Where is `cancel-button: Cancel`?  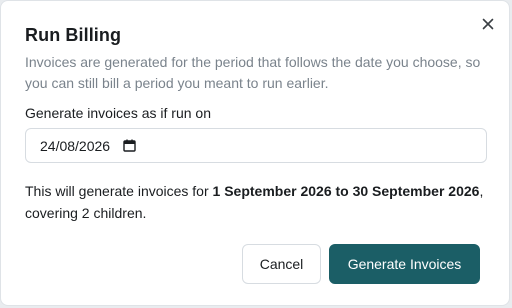
cancel-button: Cancel is located at coordinates (281, 264).